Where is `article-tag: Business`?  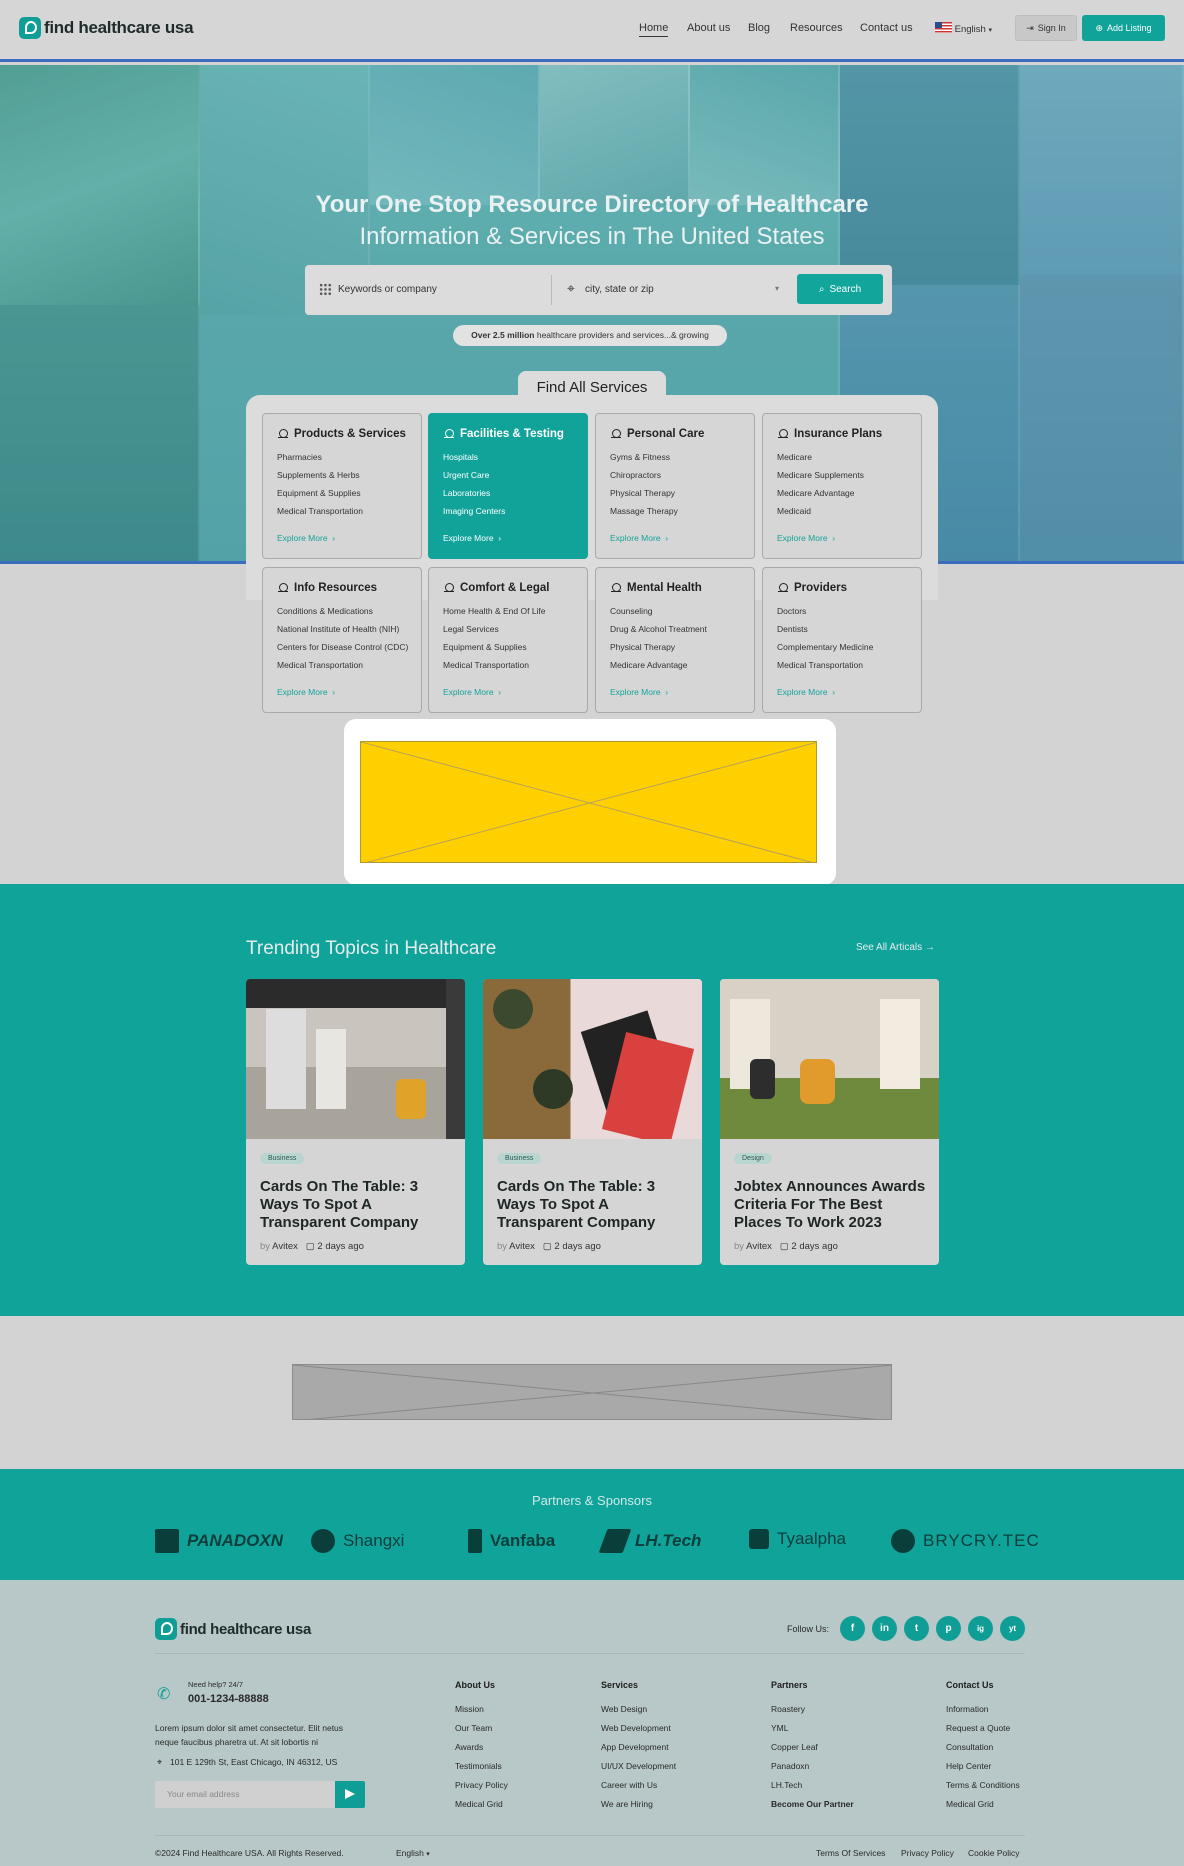
article-tag: Business is located at coordinates (519, 1158).